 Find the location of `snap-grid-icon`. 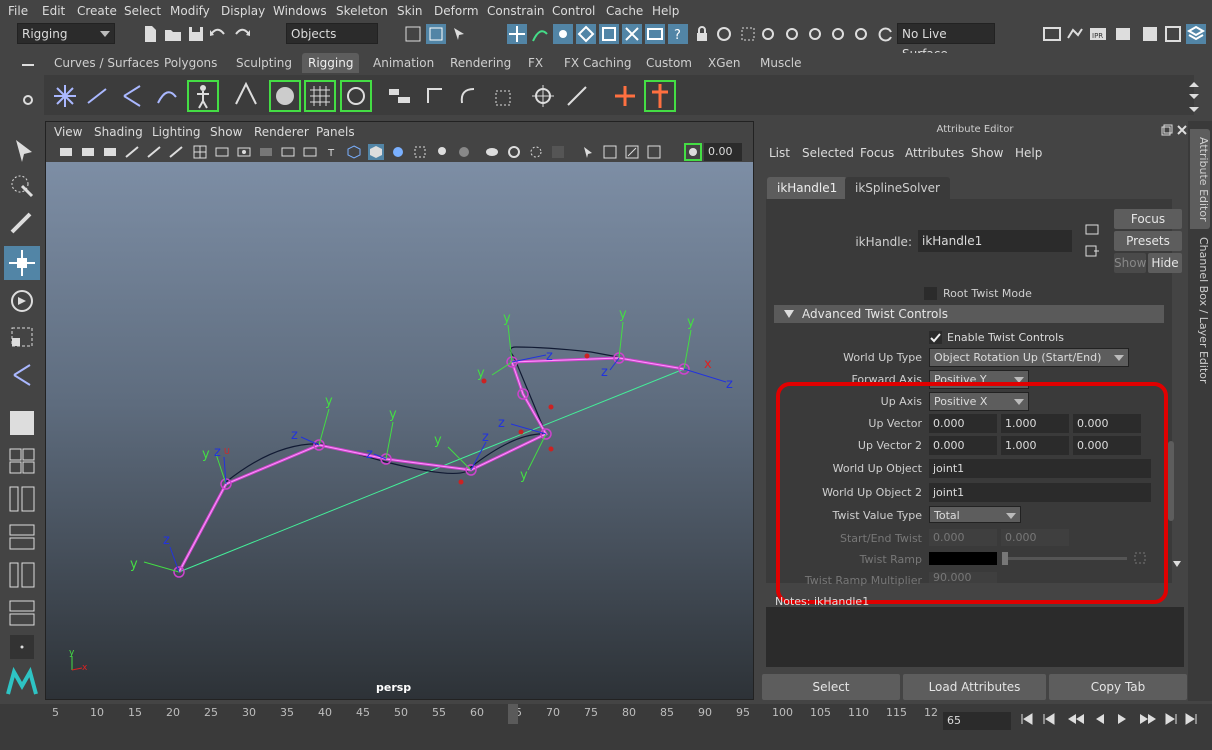

snap-grid-icon is located at coordinates (517, 34).